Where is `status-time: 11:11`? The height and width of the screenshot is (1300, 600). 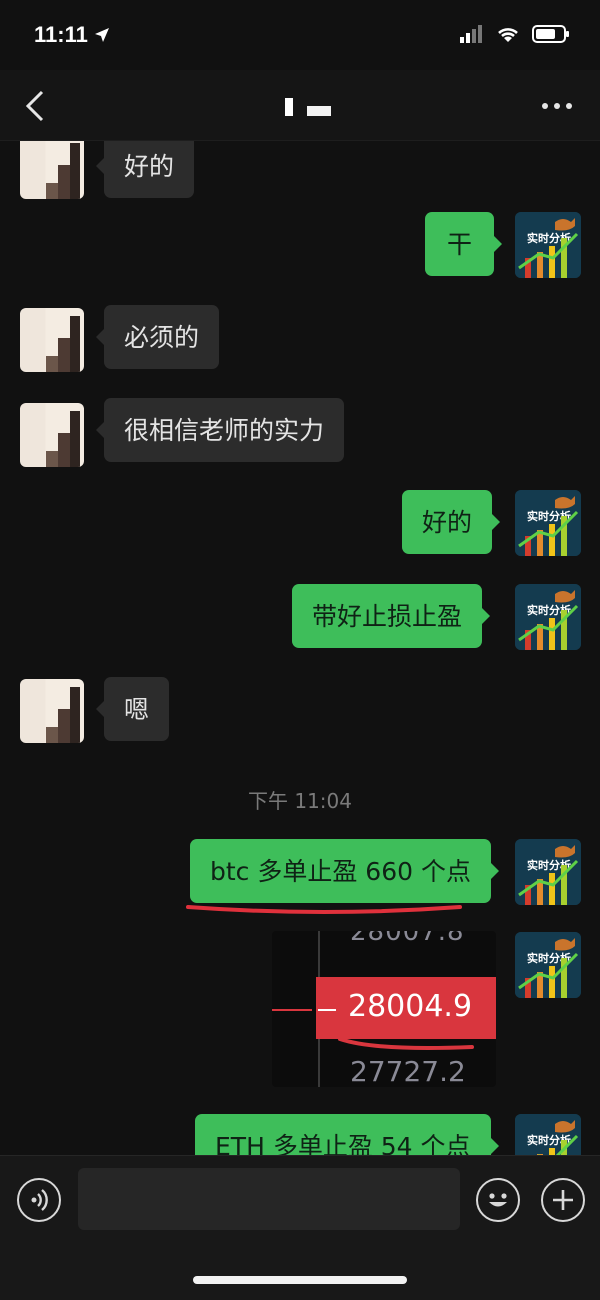
status-time: 11:11 is located at coordinates (61, 34).